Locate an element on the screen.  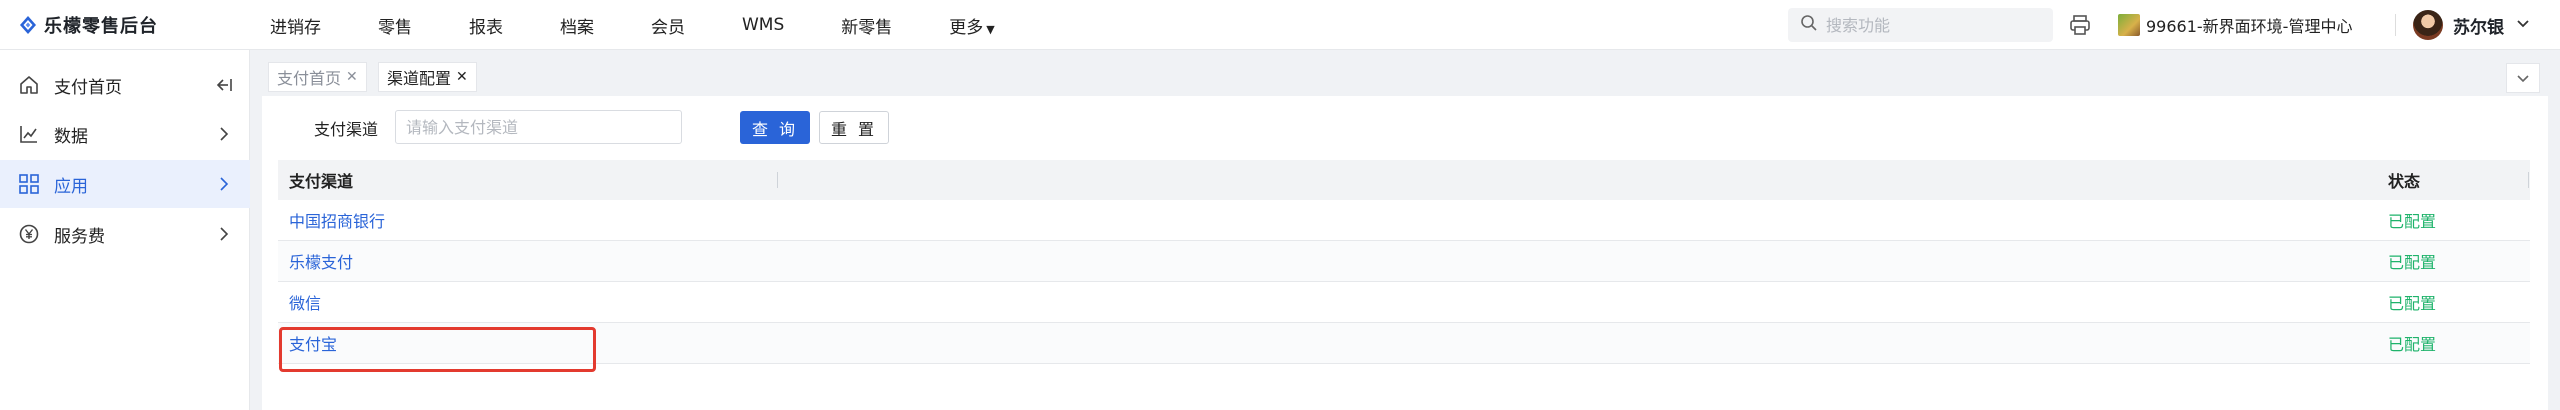
collapse-sidebar-icon is located at coordinates (224, 85).